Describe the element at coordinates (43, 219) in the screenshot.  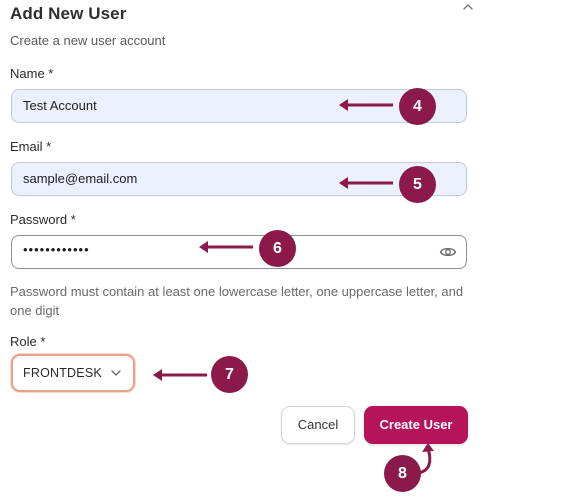
I see `password-label: Password *` at that location.